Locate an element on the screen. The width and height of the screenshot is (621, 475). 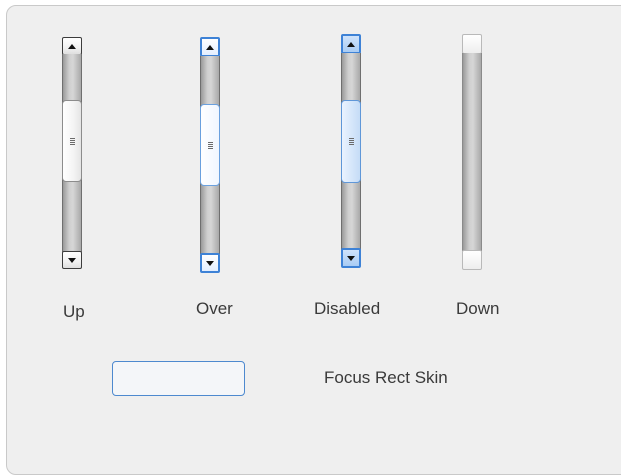
scrollbar-over-state is located at coordinates (210, 155).